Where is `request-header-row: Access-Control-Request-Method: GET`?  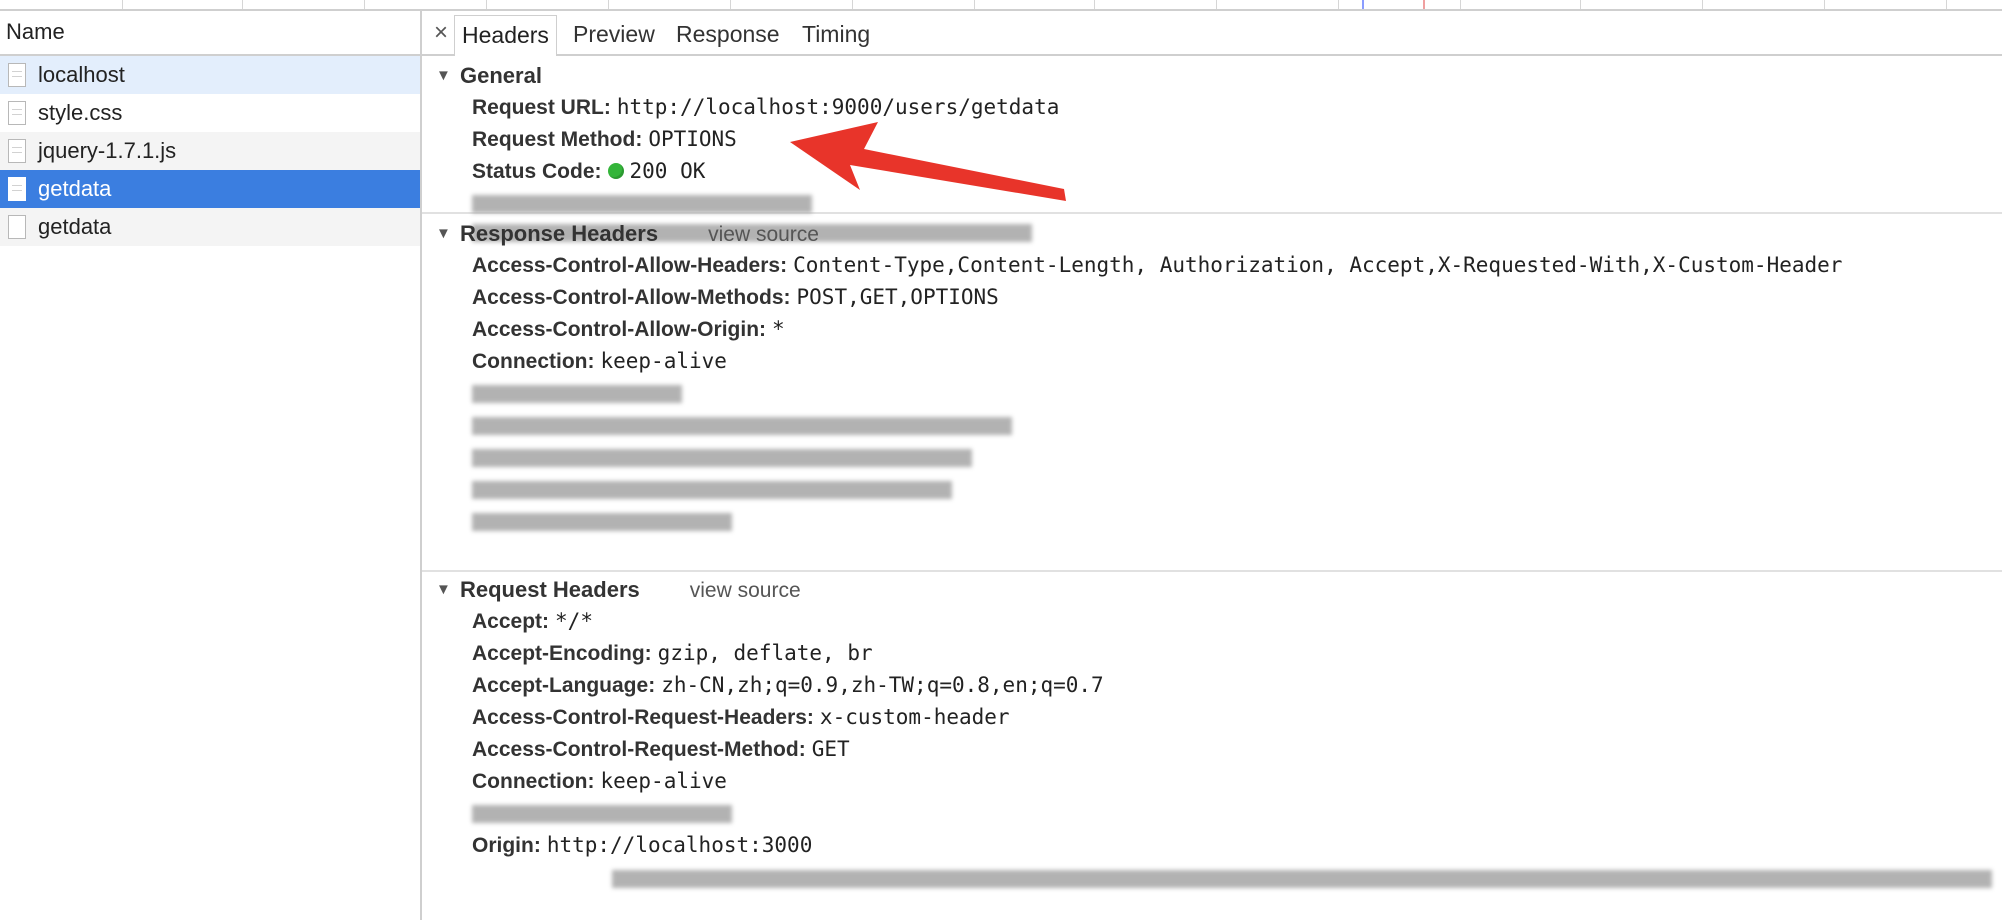
request-header-row: Access-Control-Request-Method: GET is located at coordinates (1212, 750).